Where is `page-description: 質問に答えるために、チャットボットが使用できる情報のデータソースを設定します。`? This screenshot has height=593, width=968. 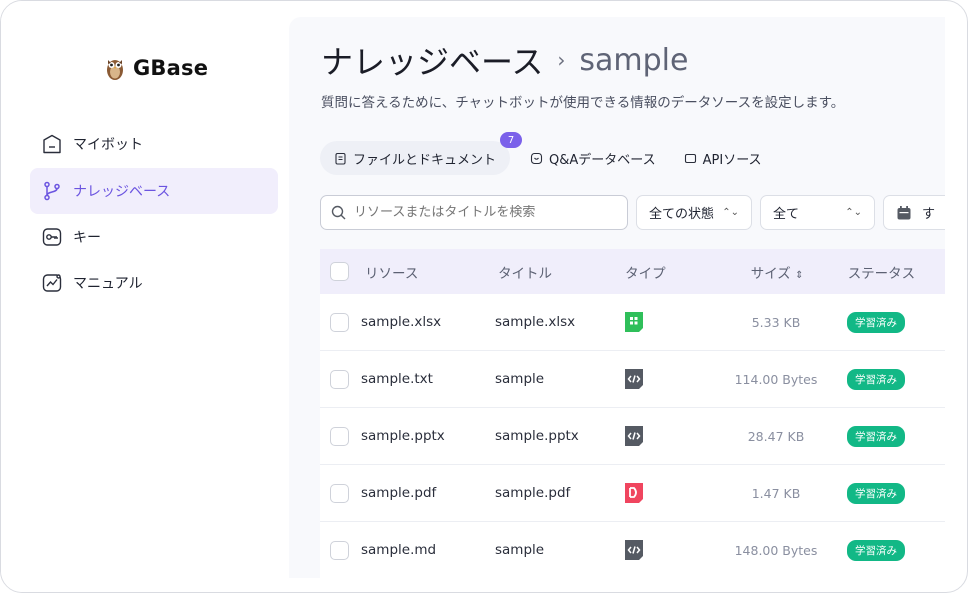 page-description: 質問に答えるために、チャットボットが使用できる情報のデータソースを設定します。 is located at coordinates (583, 103).